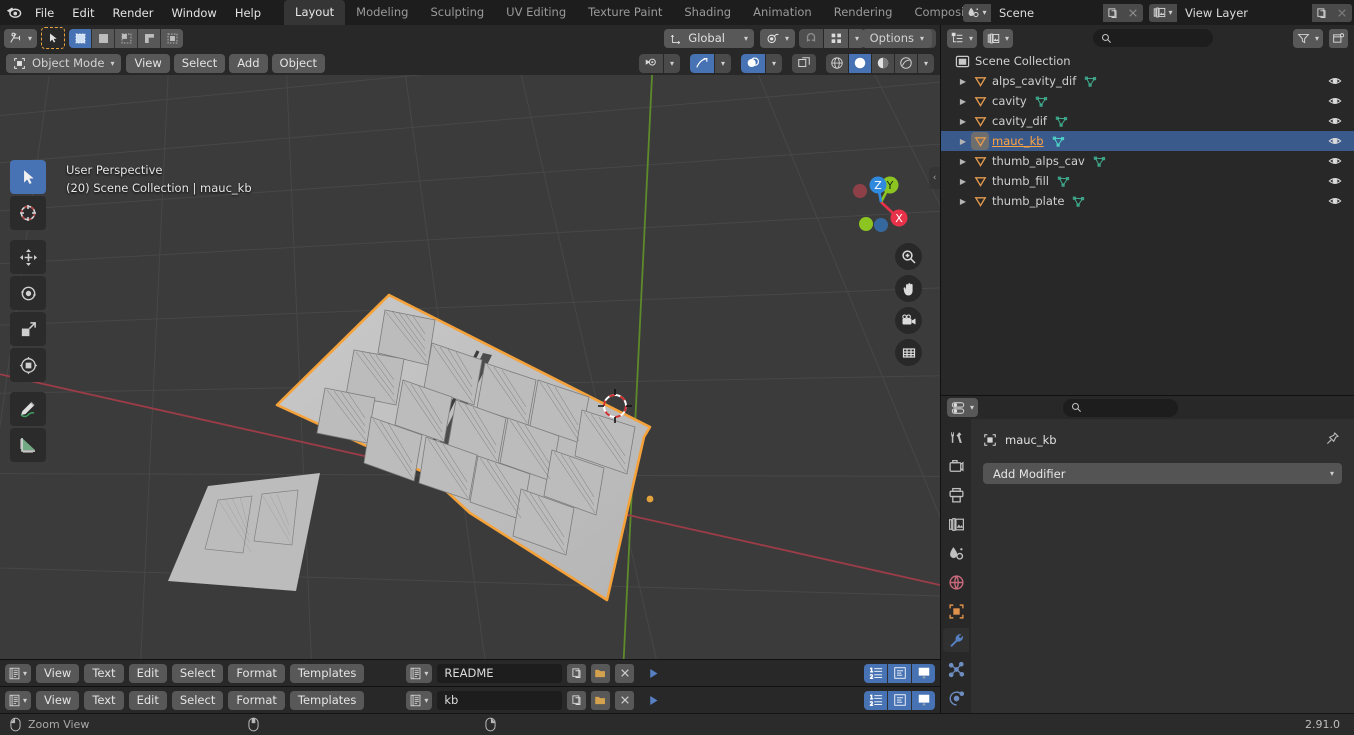 This screenshot has height=735, width=1354. Describe the element at coordinates (1120, 407) in the screenshot. I see `properties-search-input` at that location.